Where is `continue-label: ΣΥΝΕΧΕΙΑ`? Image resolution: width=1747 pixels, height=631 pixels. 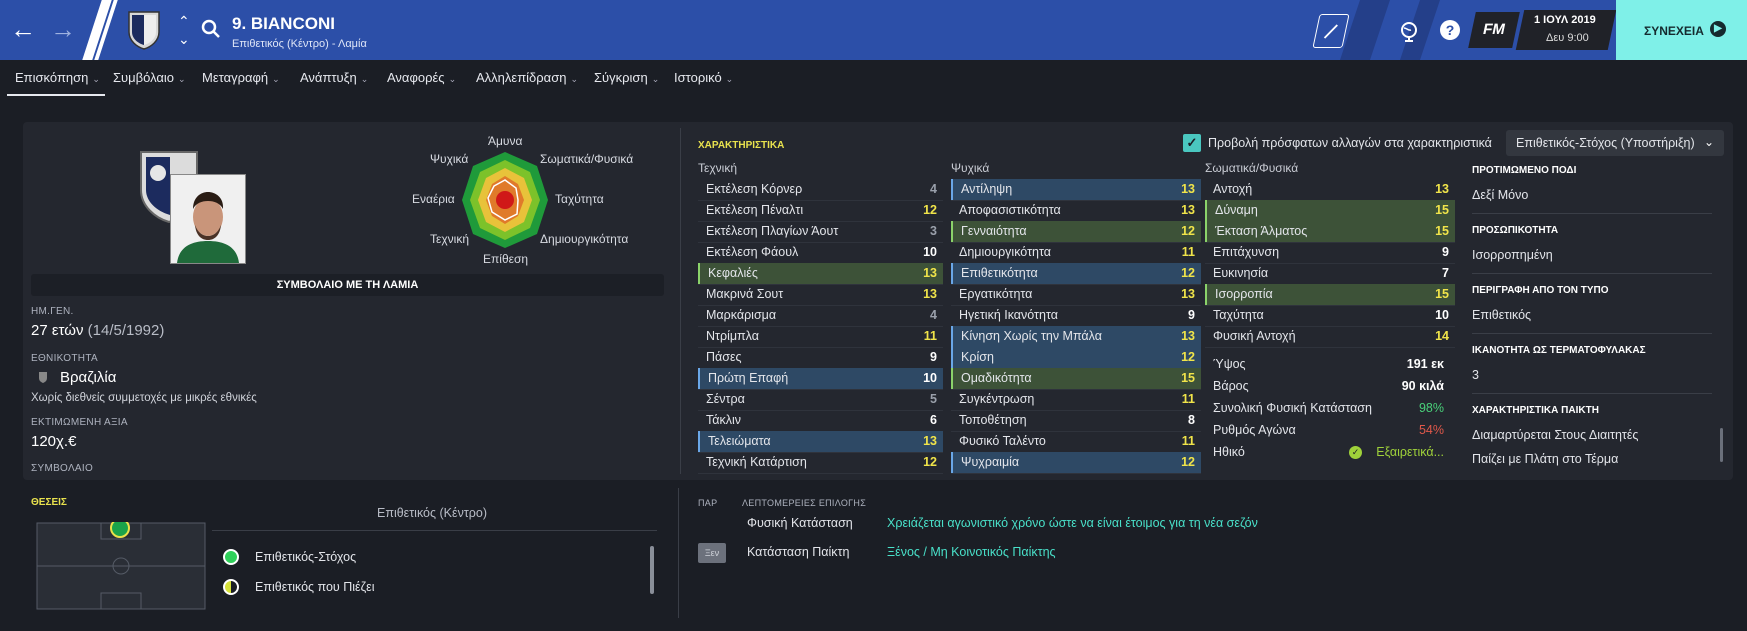
continue-label: ΣΥΝΕΧΕΙΑ is located at coordinates (1674, 31).